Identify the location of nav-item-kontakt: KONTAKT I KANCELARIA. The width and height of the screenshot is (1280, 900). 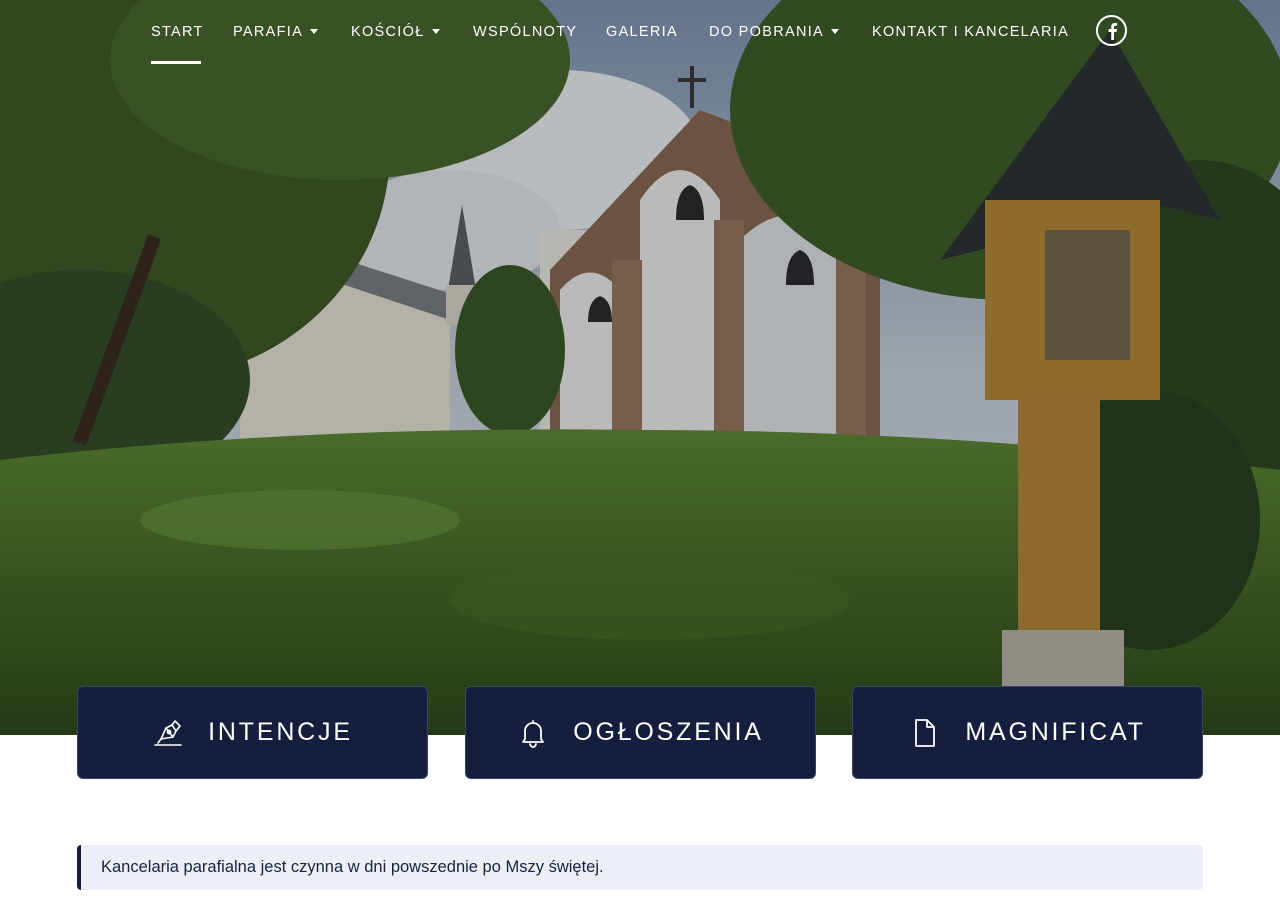
(970, 32).